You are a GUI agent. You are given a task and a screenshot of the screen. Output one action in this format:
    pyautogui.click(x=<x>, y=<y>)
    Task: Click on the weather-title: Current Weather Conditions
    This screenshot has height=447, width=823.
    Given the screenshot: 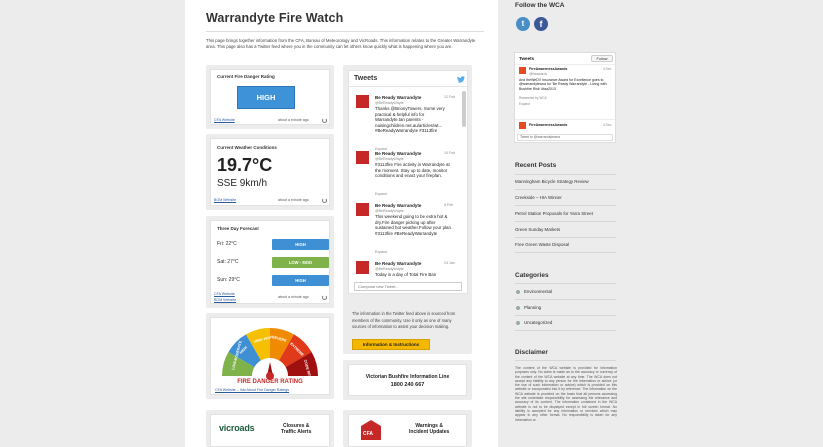 What is the action you would take?
    pyautogui.click(x=247, y=147)
    